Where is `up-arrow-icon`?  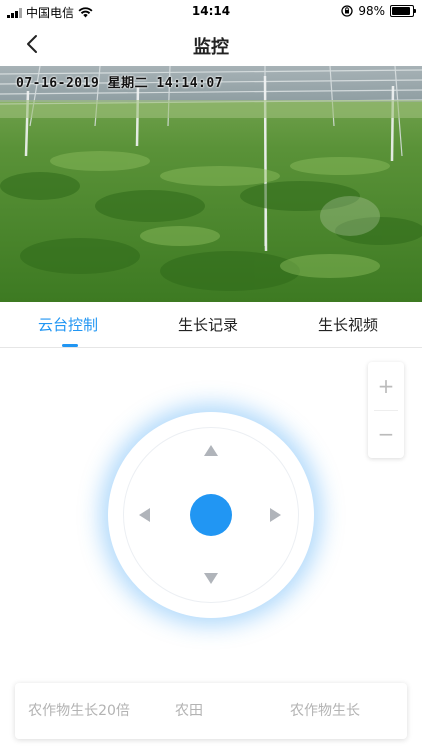 up-arrow-icon is located at coordinates (211, 450).